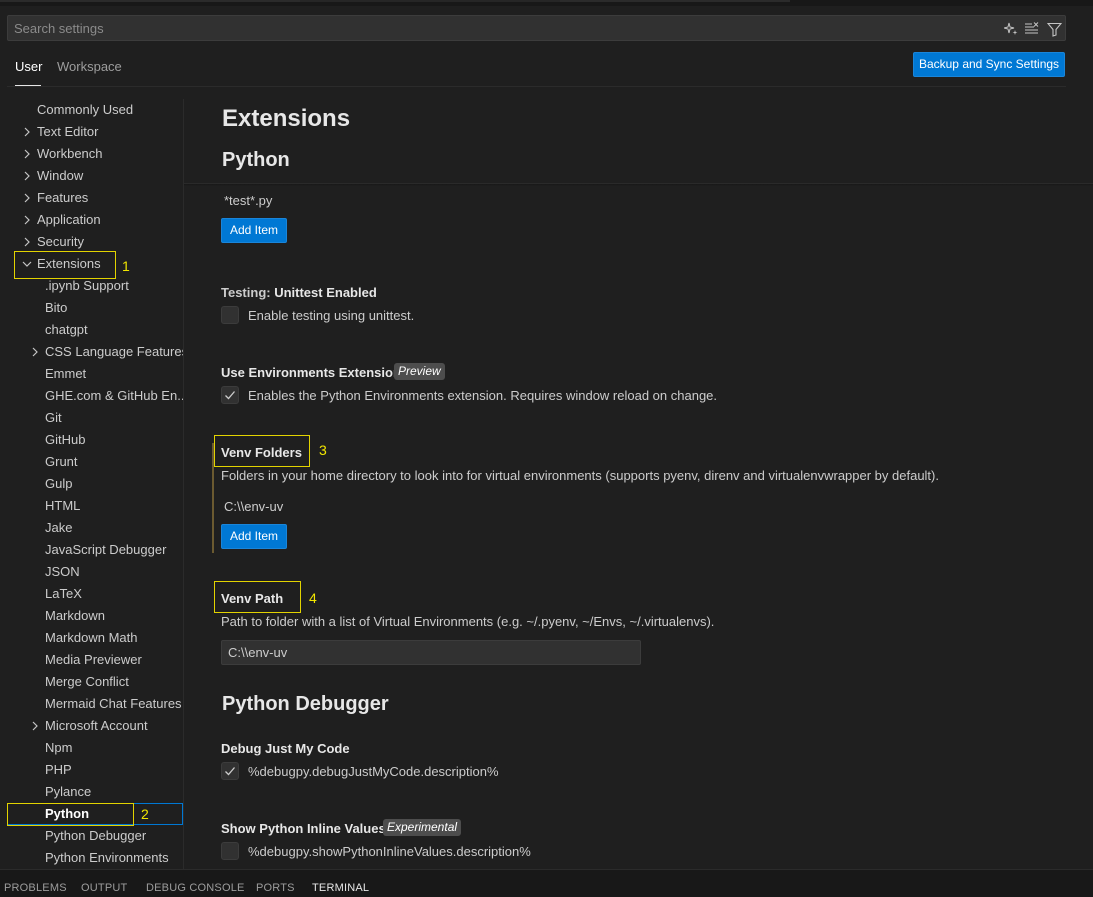  I want to click on toc-item: chatgpt, so click(91, 330).